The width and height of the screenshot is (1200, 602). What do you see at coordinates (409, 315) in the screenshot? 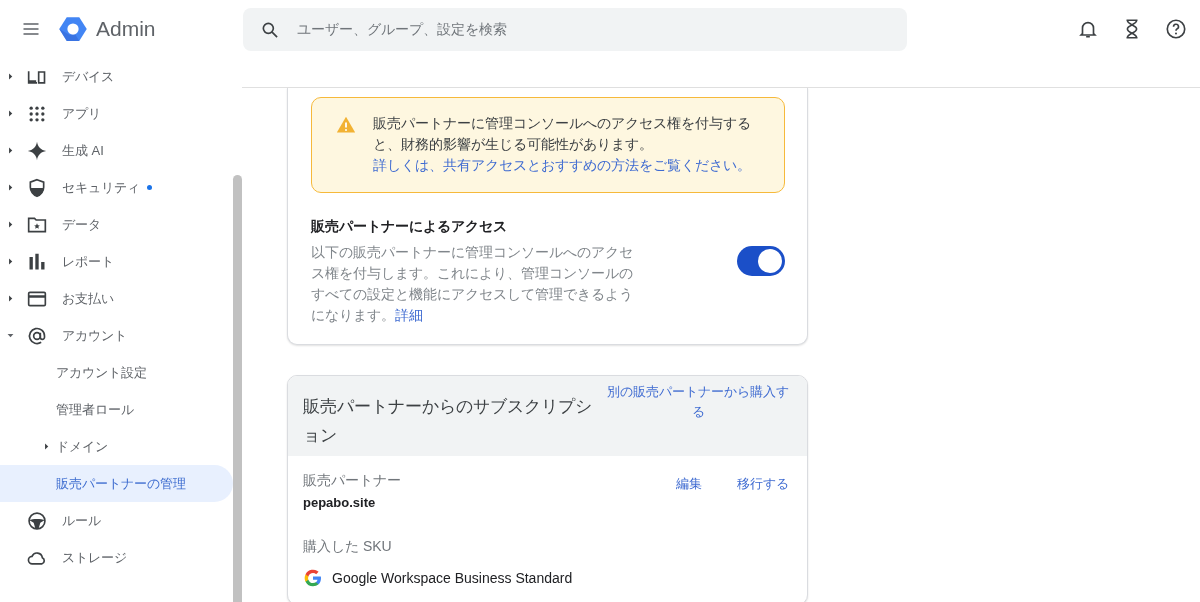
I see `details-link: 詳細` at bounding box center [409, 315].